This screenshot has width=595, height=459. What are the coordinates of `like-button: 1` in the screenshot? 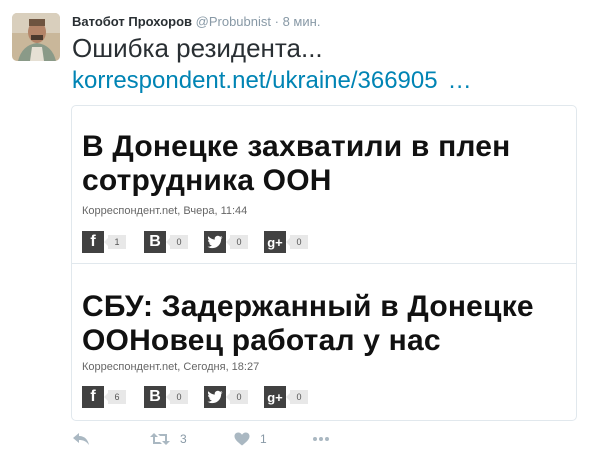 It's located at (250, 439).